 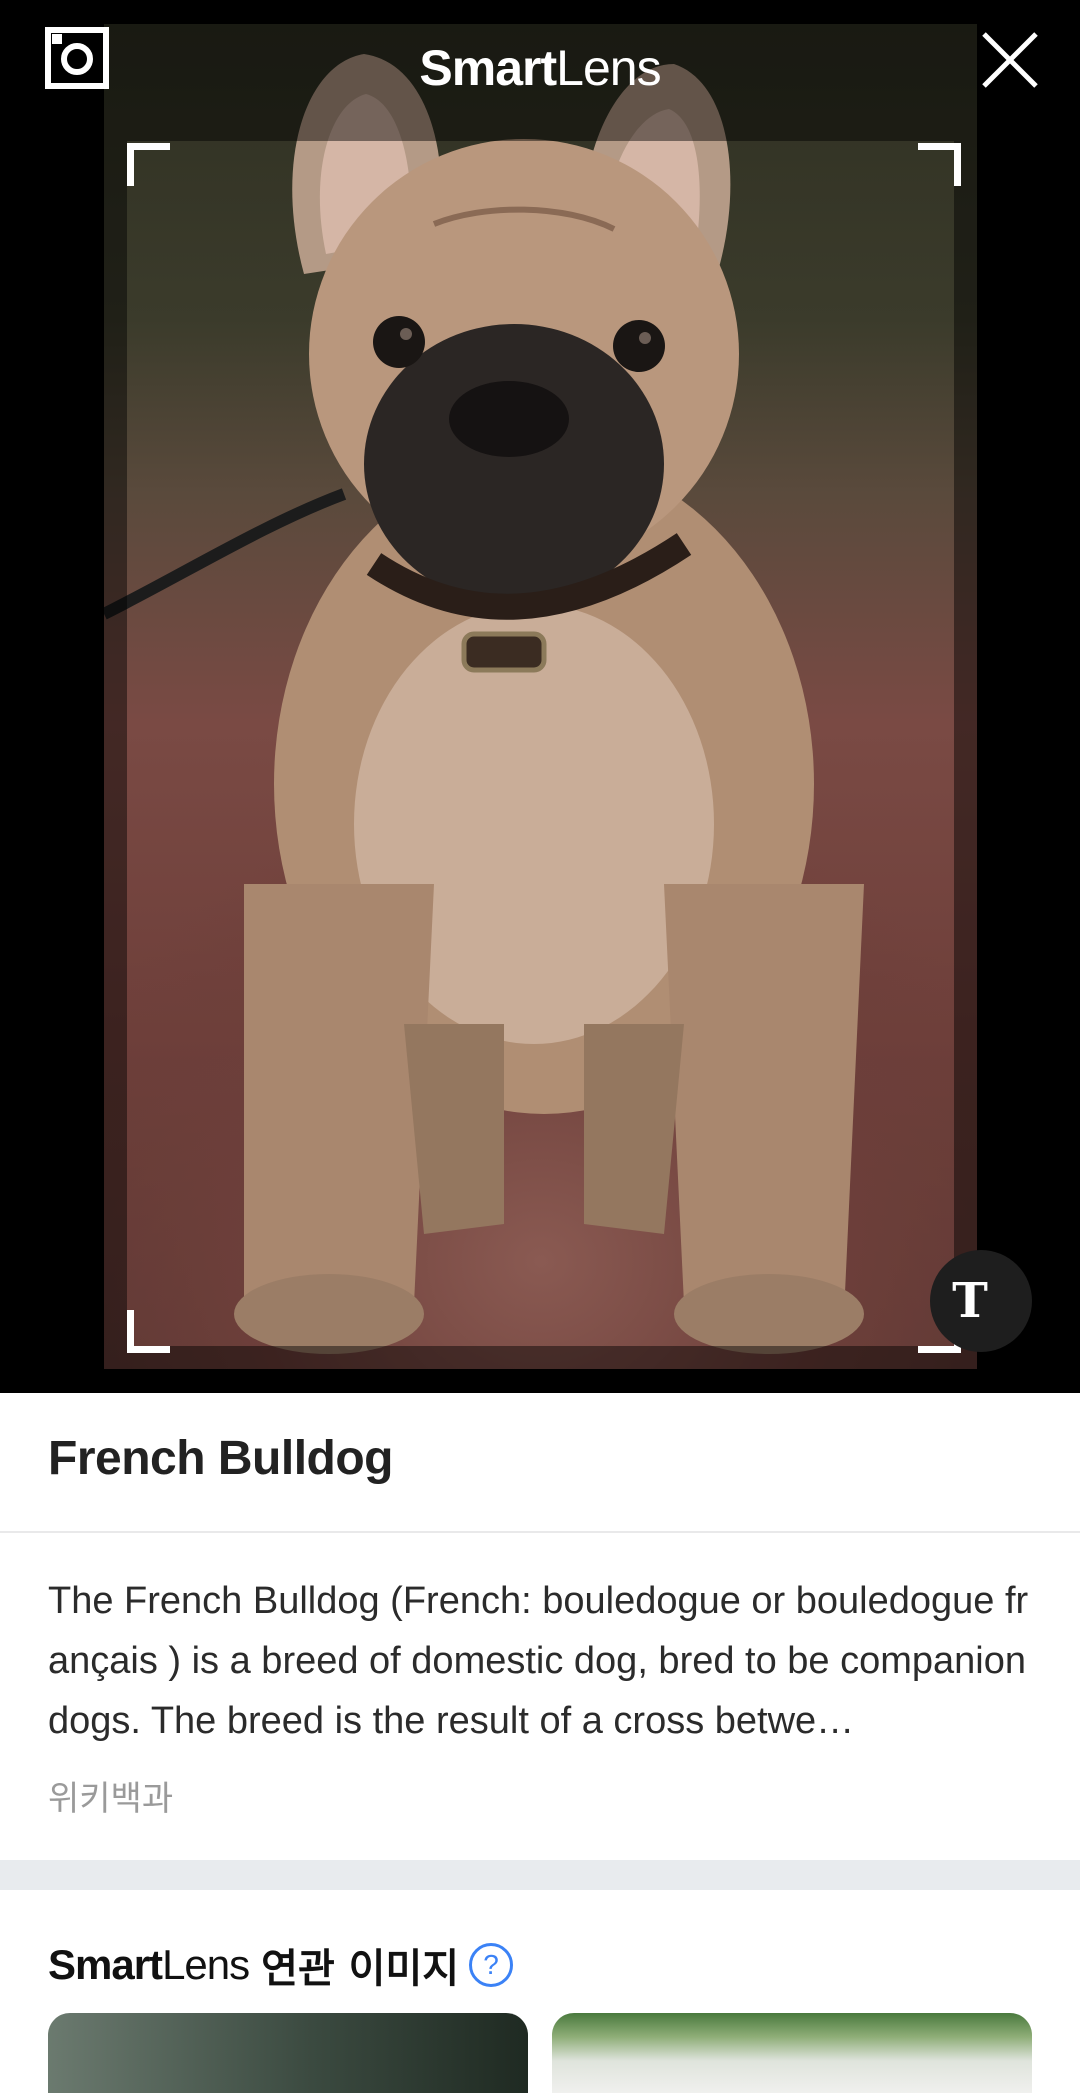 I want to click on related-logo-regular: Lens, so click(x=206, y=1964).